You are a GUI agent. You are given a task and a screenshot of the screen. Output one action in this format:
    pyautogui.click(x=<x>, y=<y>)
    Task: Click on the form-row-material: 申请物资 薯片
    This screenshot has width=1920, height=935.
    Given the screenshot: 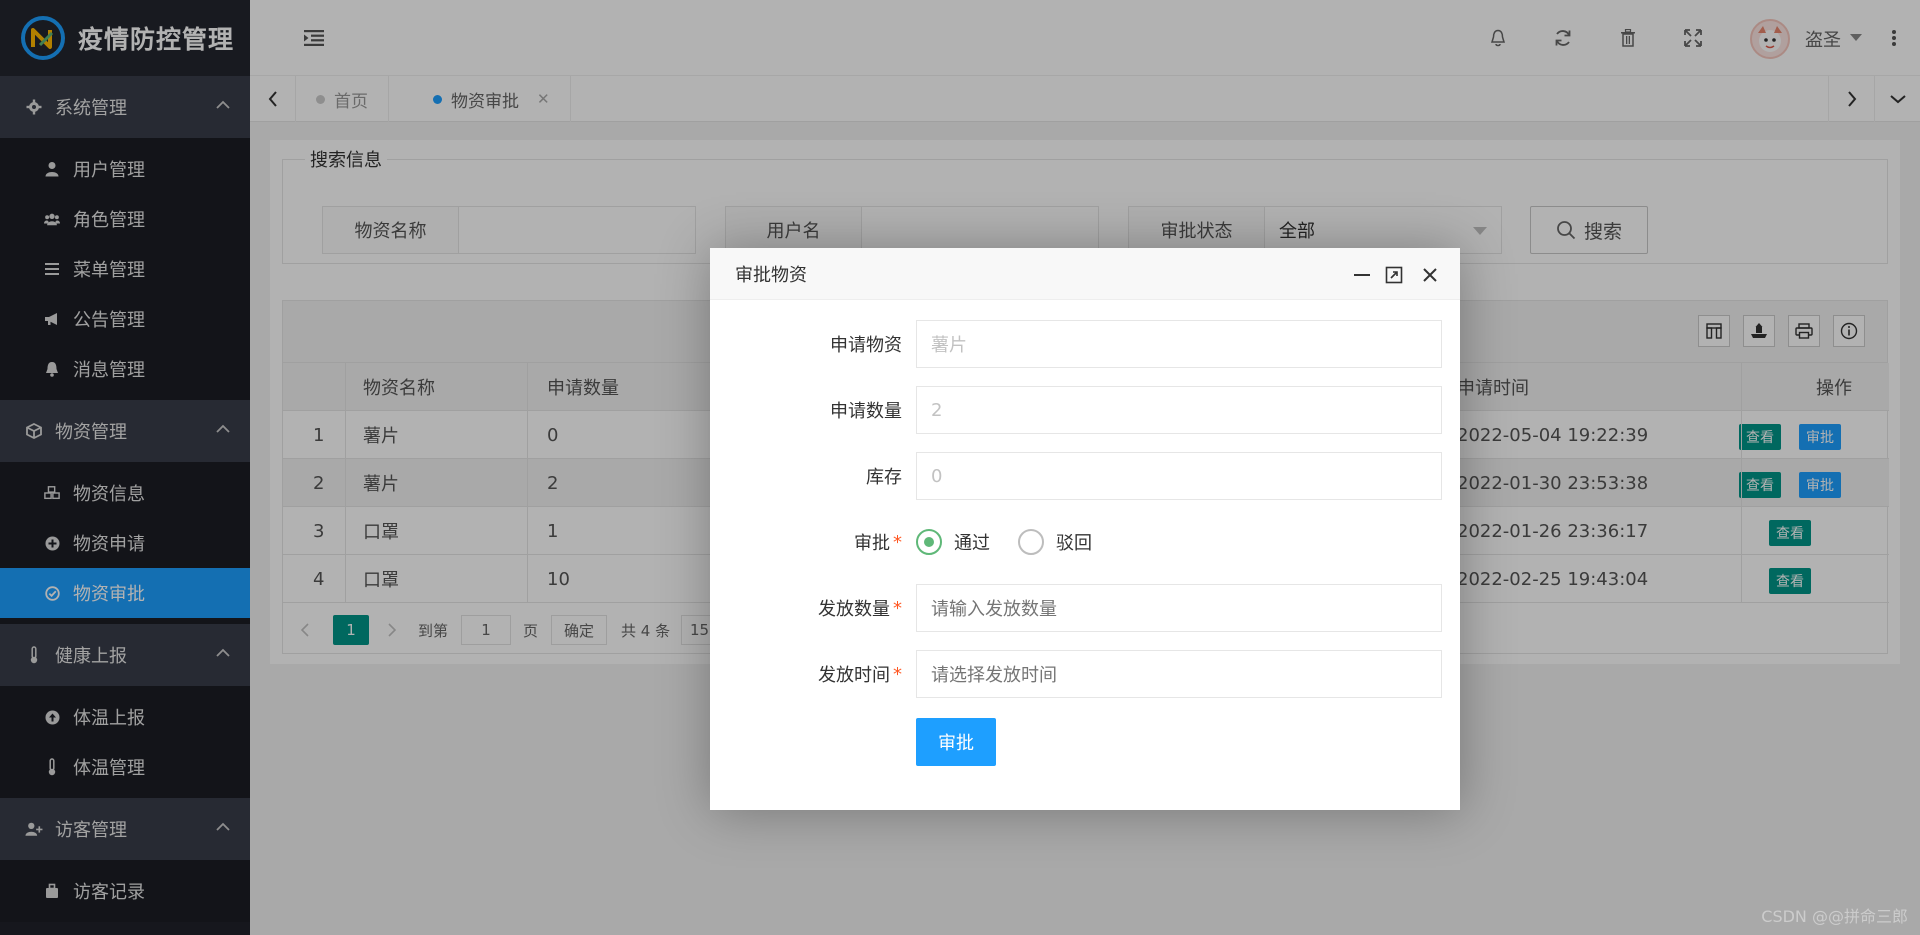 What is the action you would take?
    pyautogui.click(x=1085, y=344)
    